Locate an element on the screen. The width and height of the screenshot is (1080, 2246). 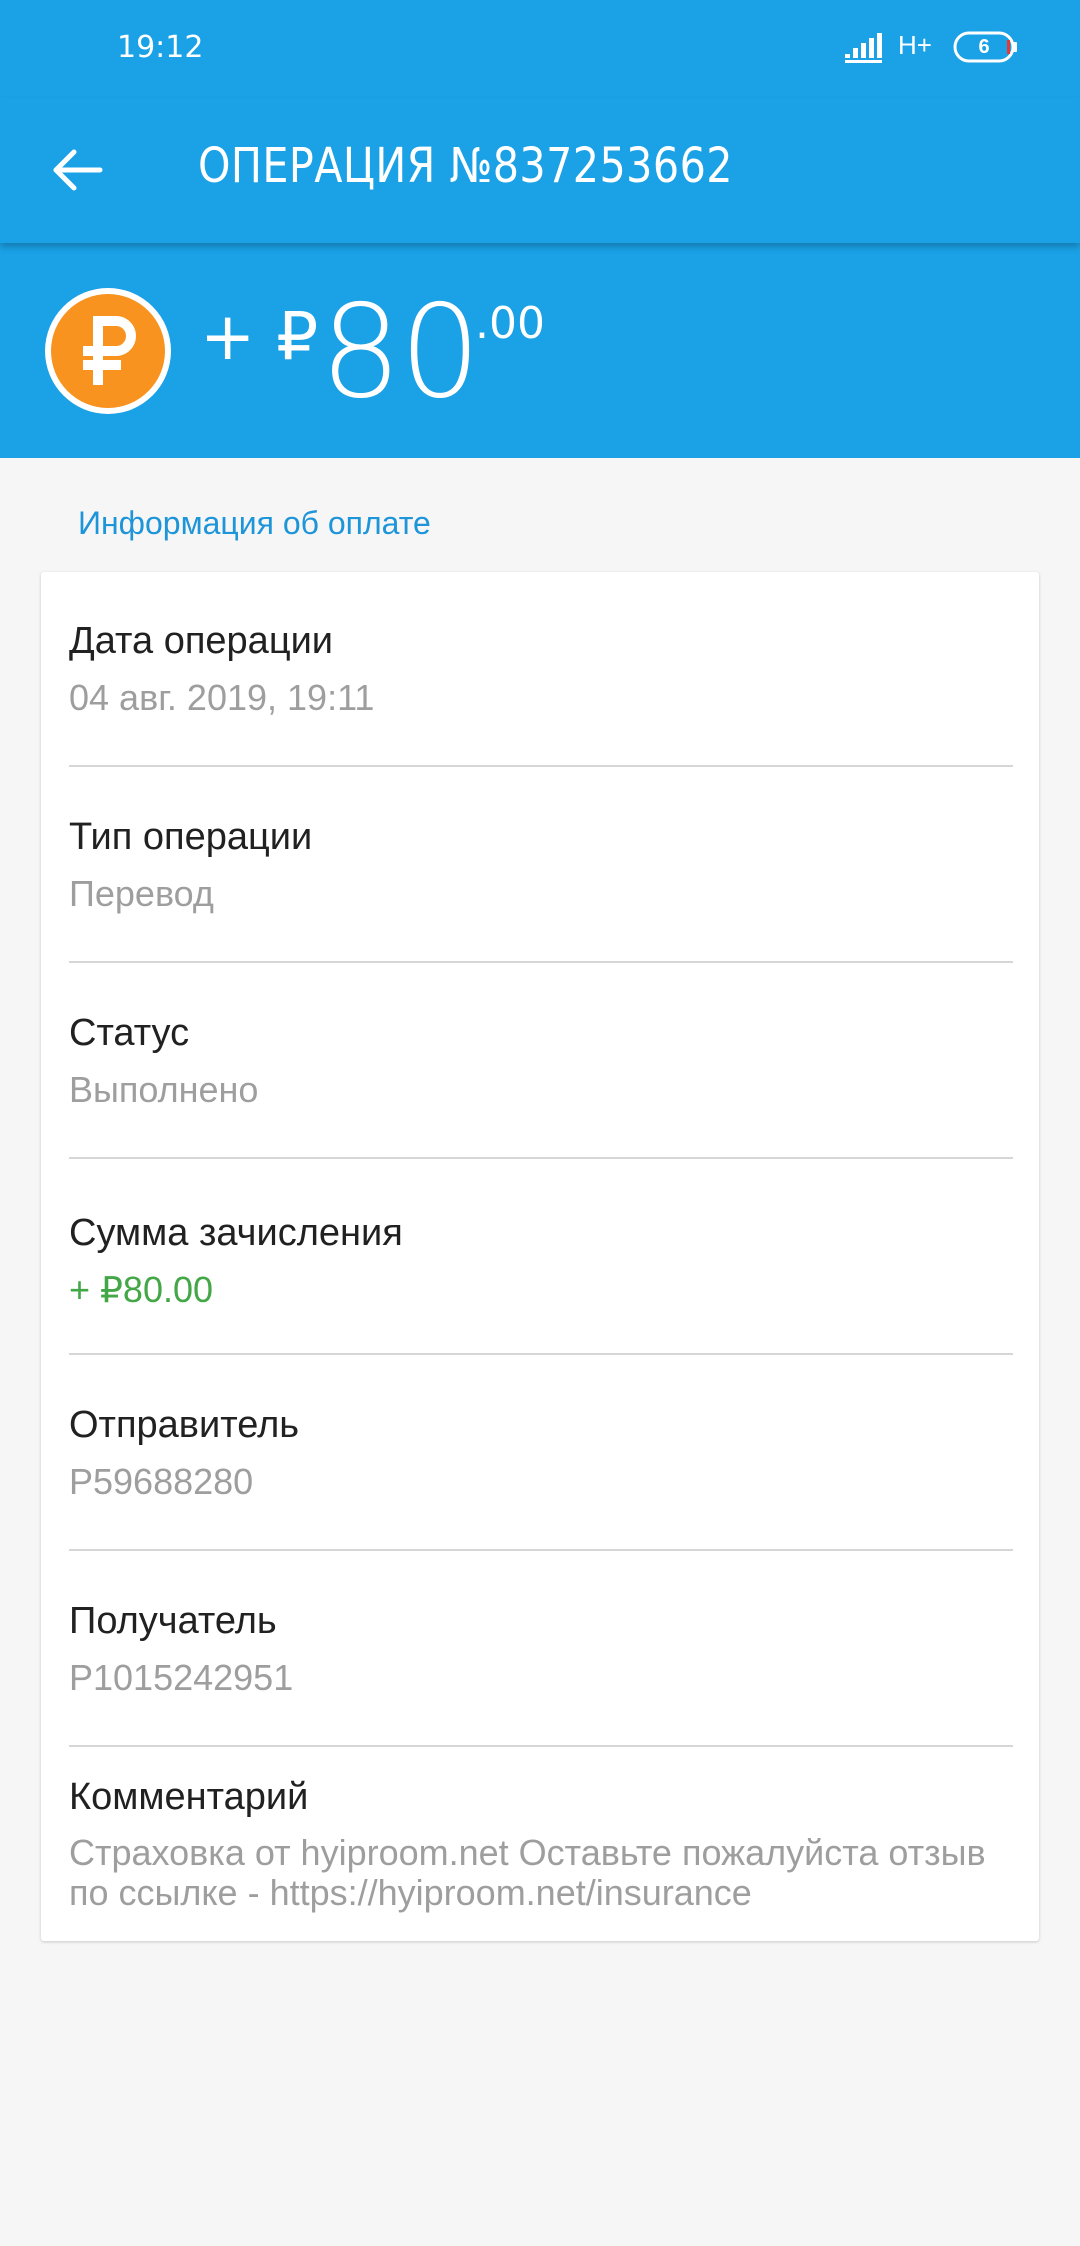
detail-label: Статус is located at coordinates (129, 1033).